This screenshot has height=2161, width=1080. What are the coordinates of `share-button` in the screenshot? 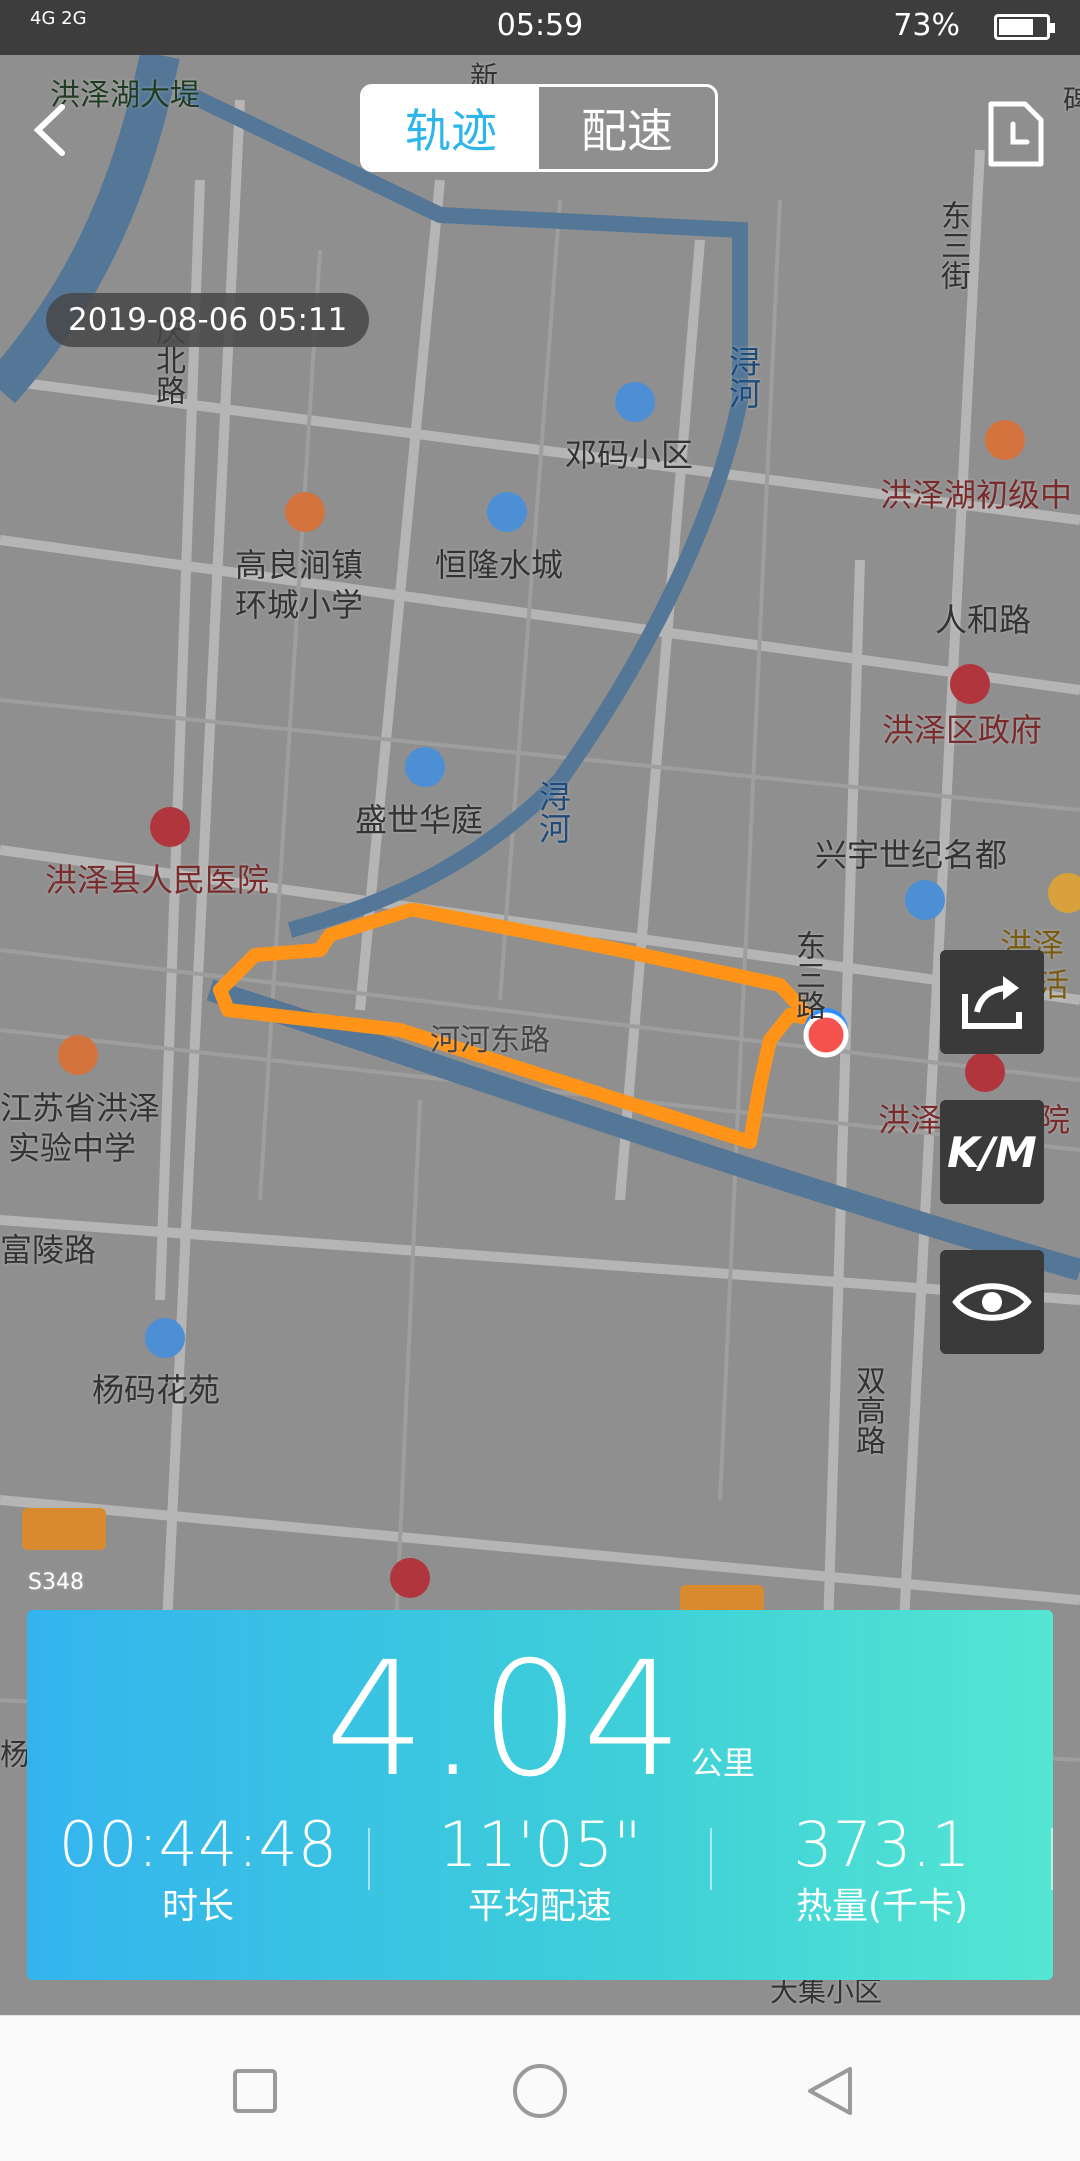 It's located at (992, 1002).